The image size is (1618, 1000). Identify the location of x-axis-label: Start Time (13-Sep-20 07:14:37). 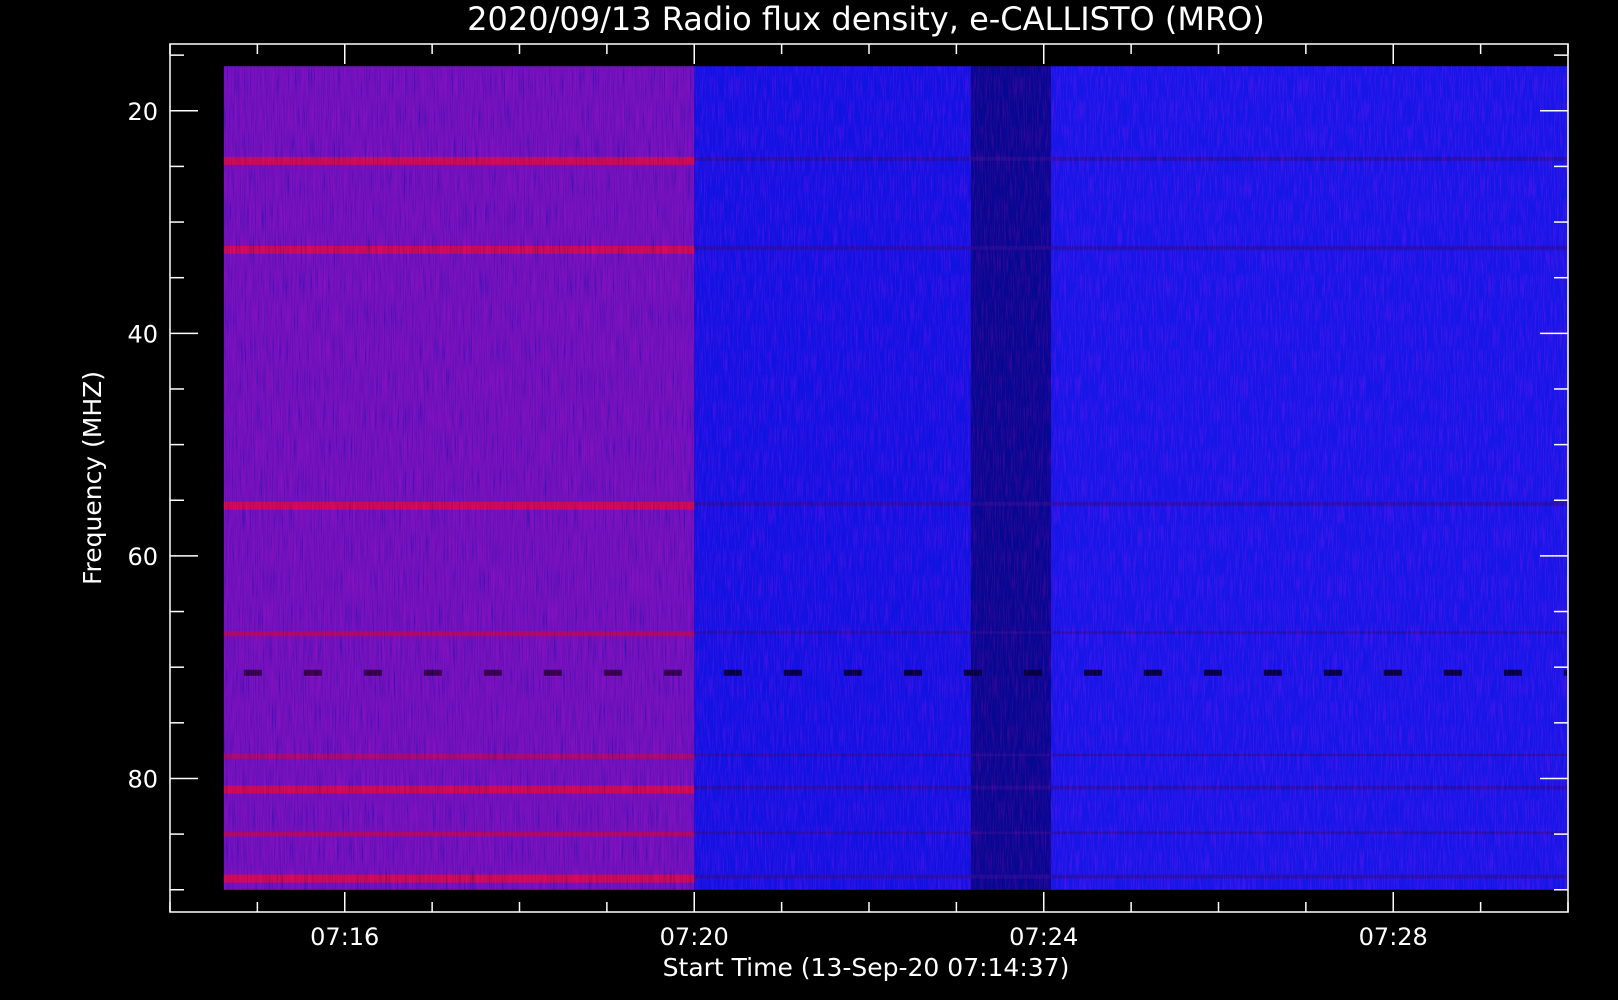
(866, 967).